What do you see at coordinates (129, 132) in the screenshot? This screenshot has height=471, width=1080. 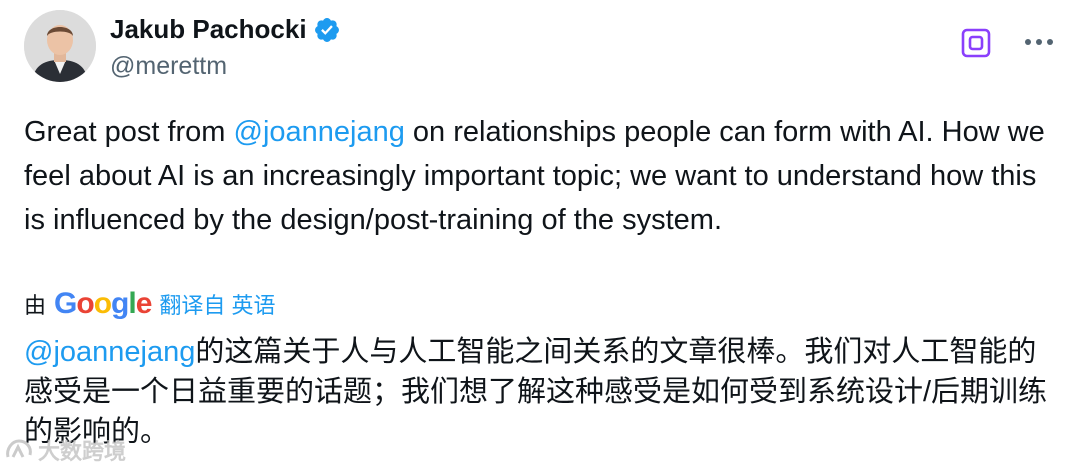 I see `tweet-text-before: Great post from` at bounding box center [129, 132].